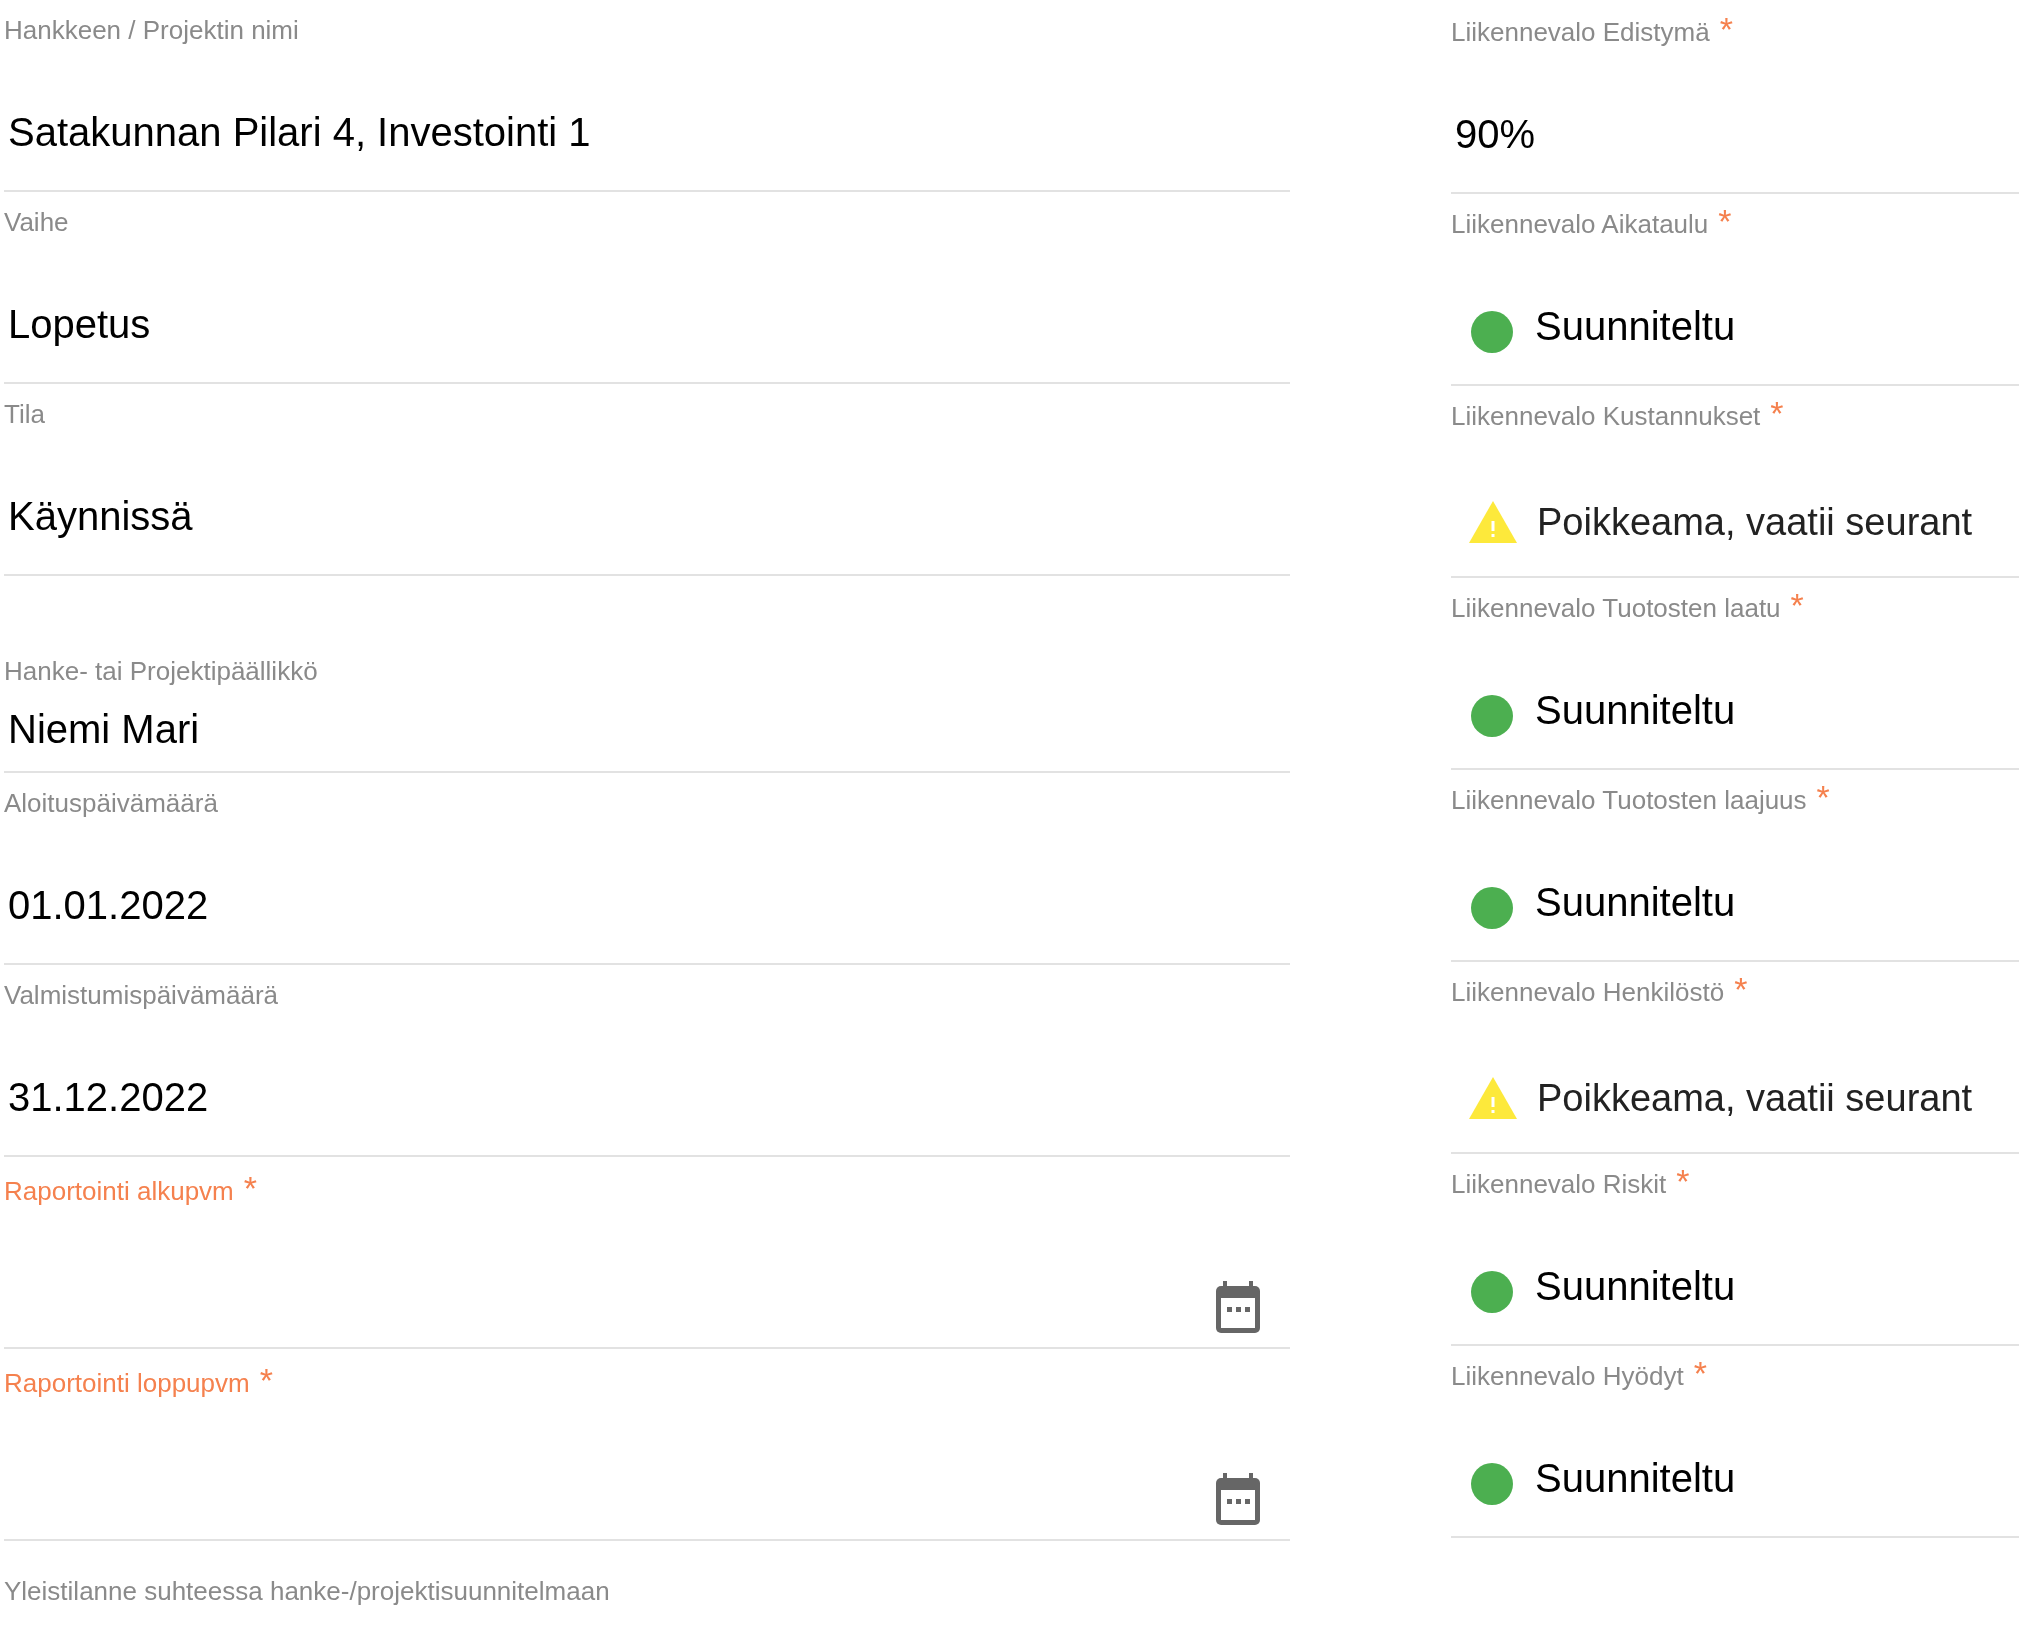 This screenshot has height=1637, width=2019. What do you see at coordinates (299, 132) in the screenshot?
I see `field-value: Satakunnan Pilari 4, Investointi 1` at bounding box center [299, 132].